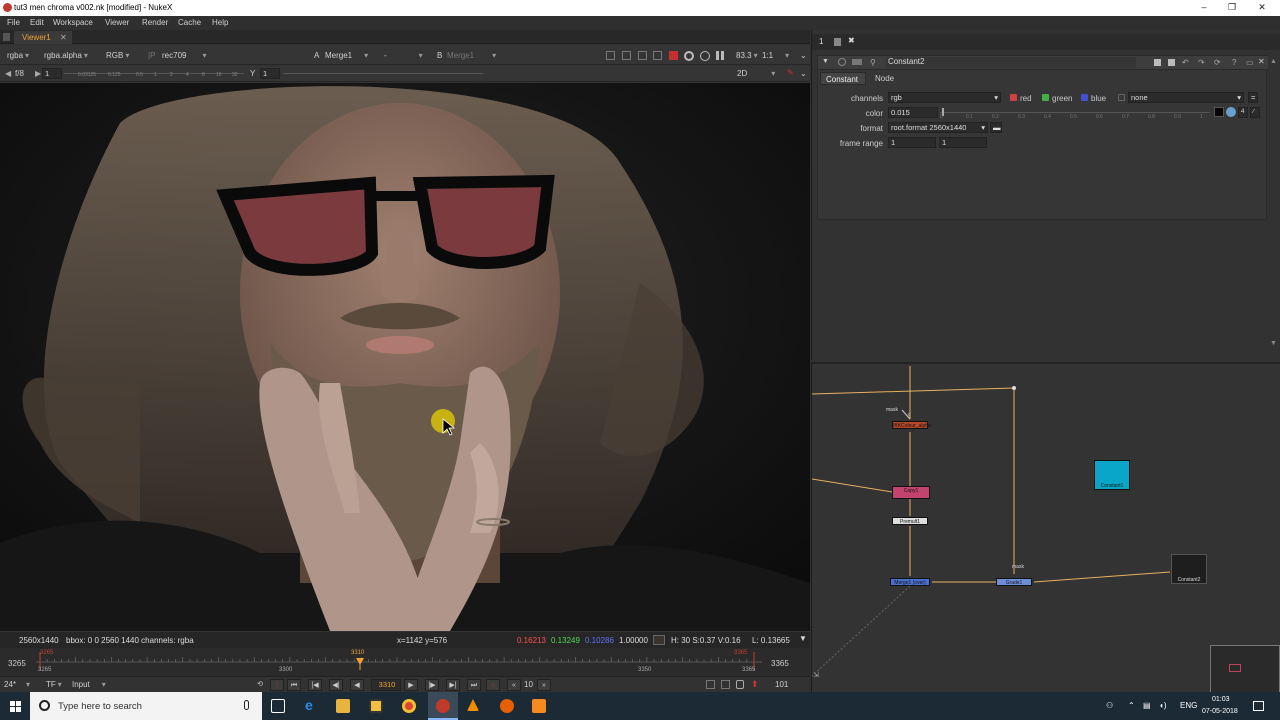 The image size is (1280, 720). Describe the element at coordinates (1220, 711) in the screenshot. I see `clock-date: 07-05-2018` at that location.